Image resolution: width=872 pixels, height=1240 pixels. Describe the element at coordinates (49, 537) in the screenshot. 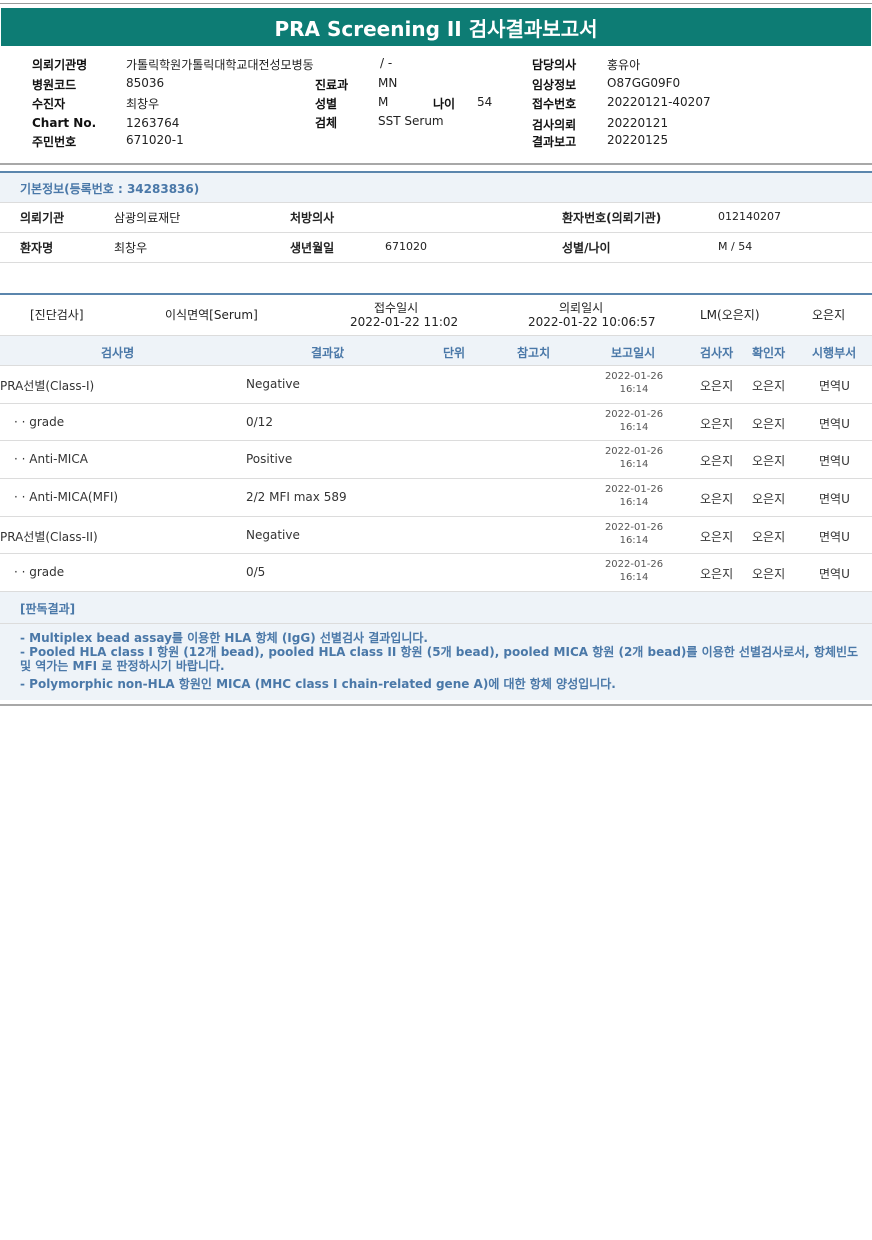

I see `test-name: PRA선별(Class-II)` at that location.